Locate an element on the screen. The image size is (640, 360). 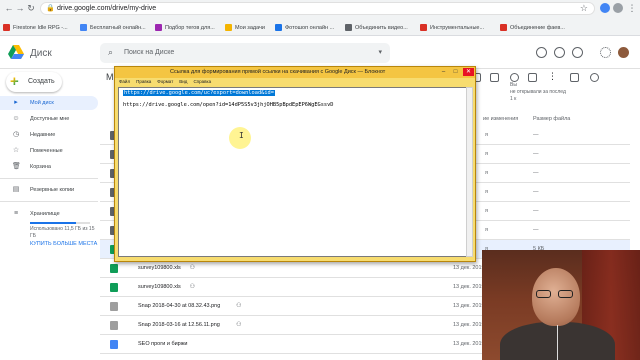
lock-icon: 🔒 is located at coordinates (50, 8).